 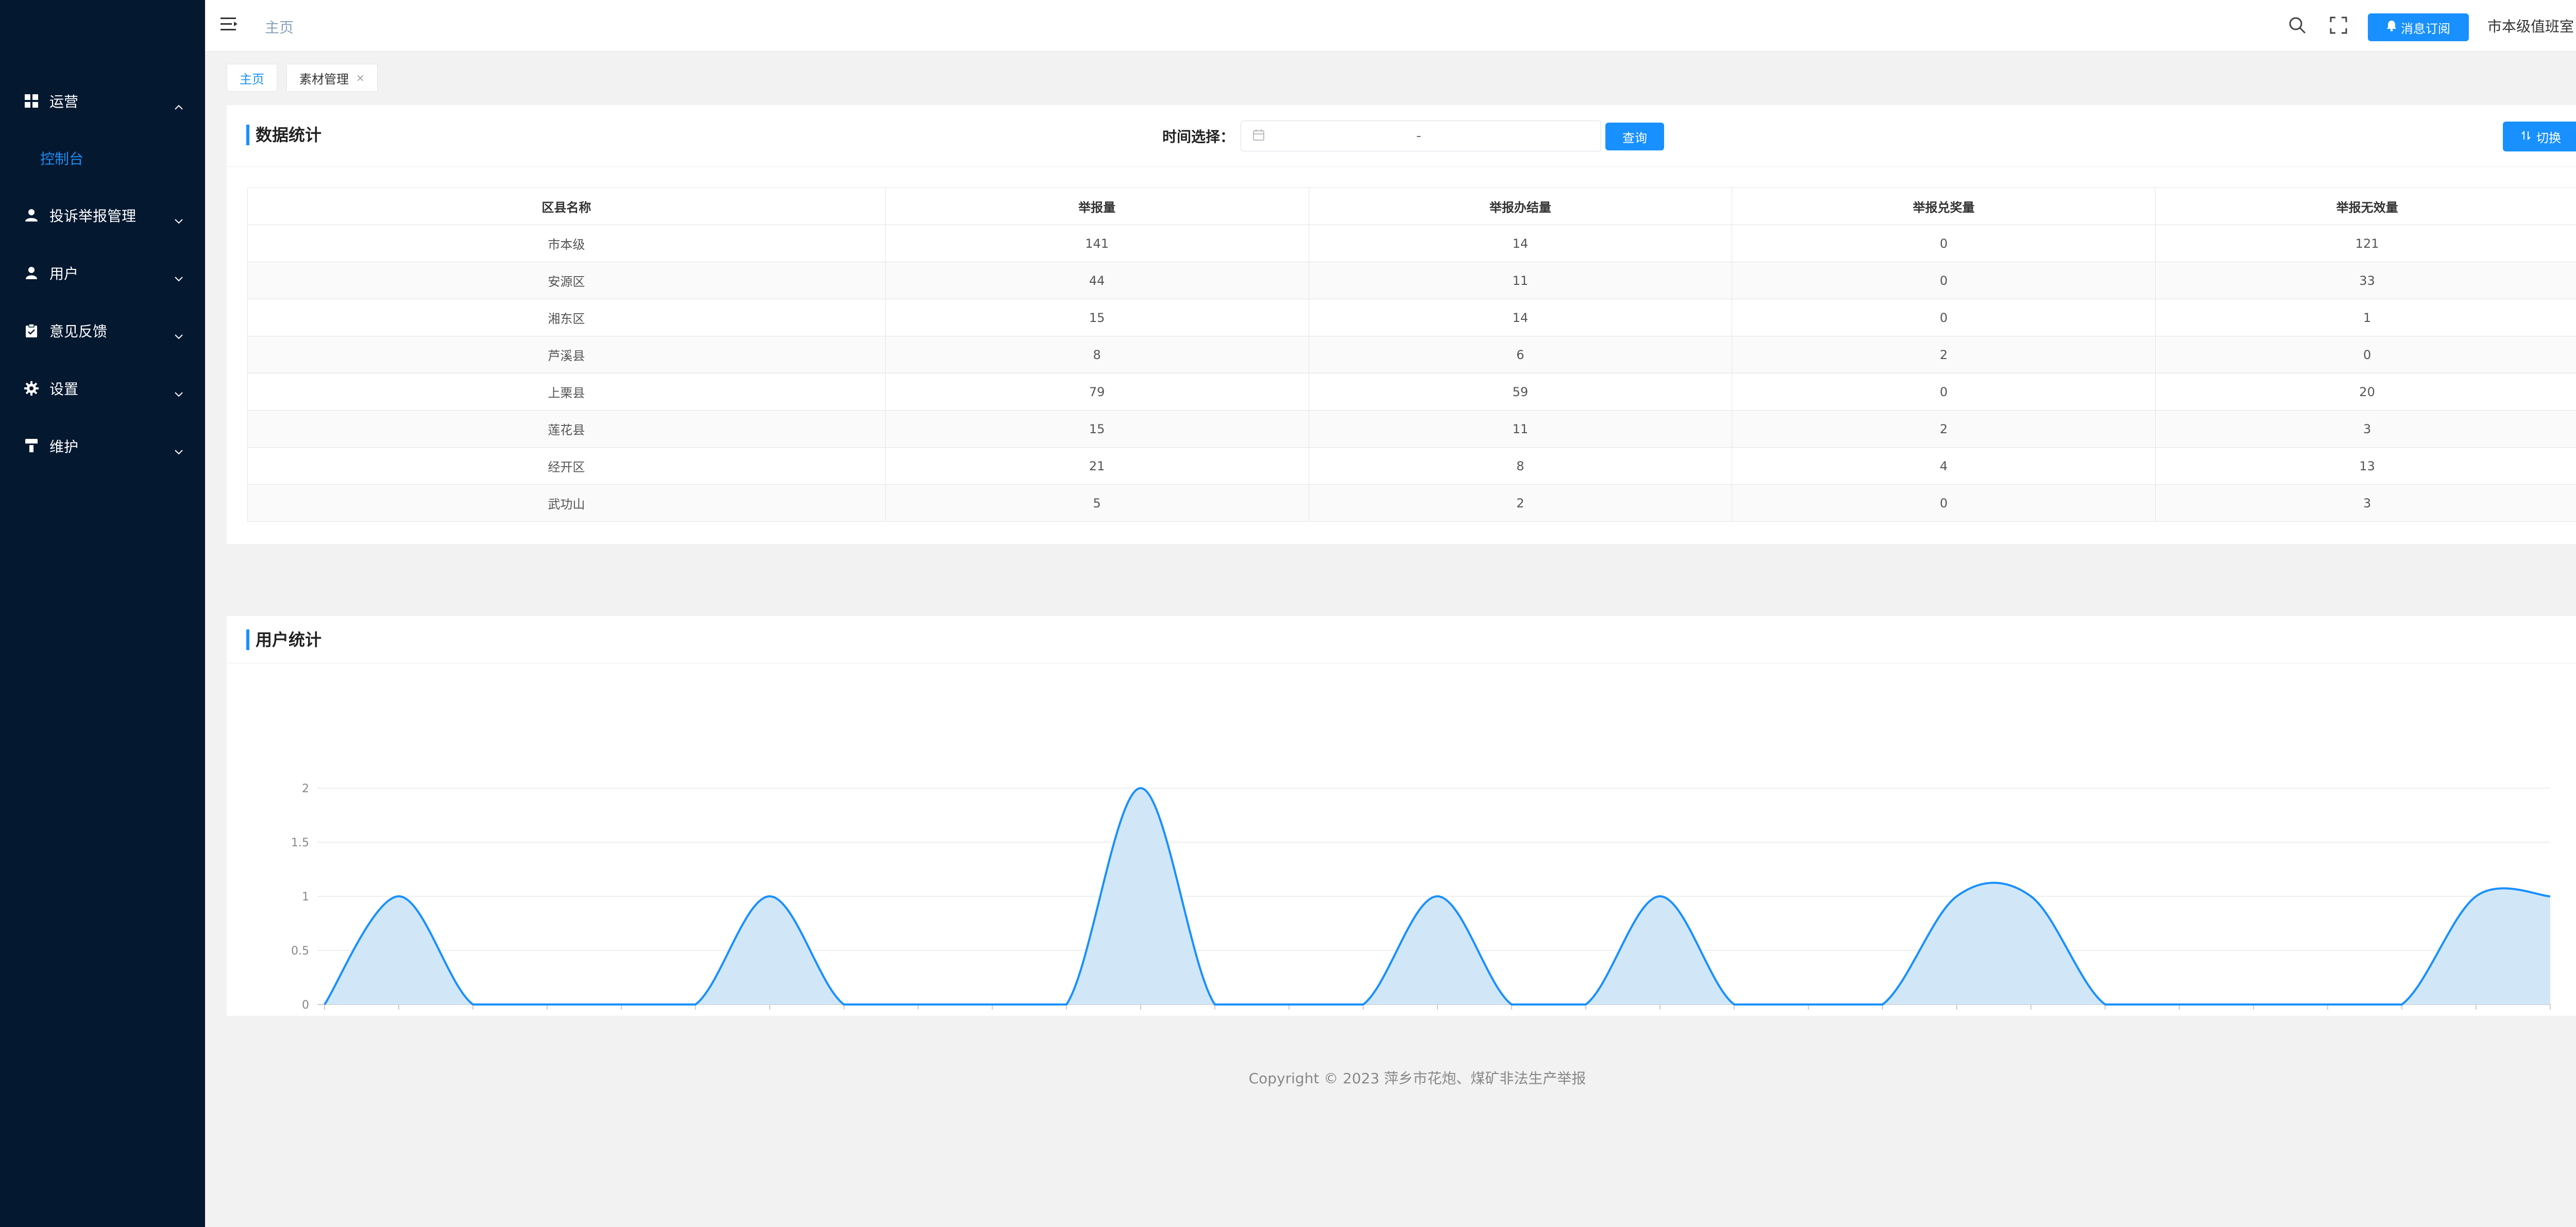 I want to click on page-tabs: 主页 素材管理 ×, so click(x=302, y=78).